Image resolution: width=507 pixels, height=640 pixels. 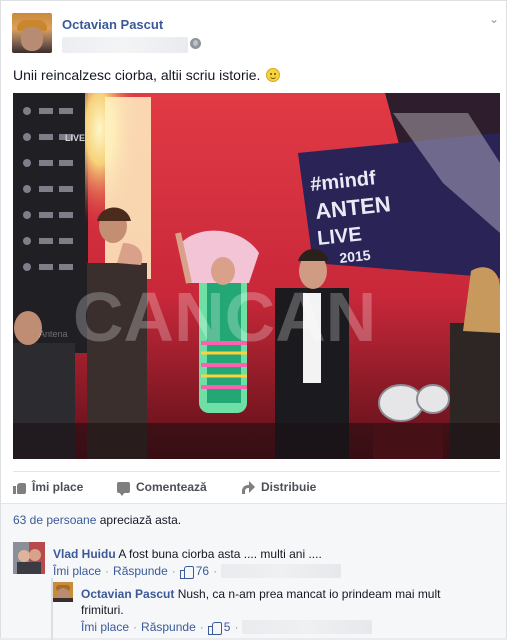 What do you see at coordinates (123, 488) in the screenshot?
I see `comment-icon` at bounding box center [123, 488].